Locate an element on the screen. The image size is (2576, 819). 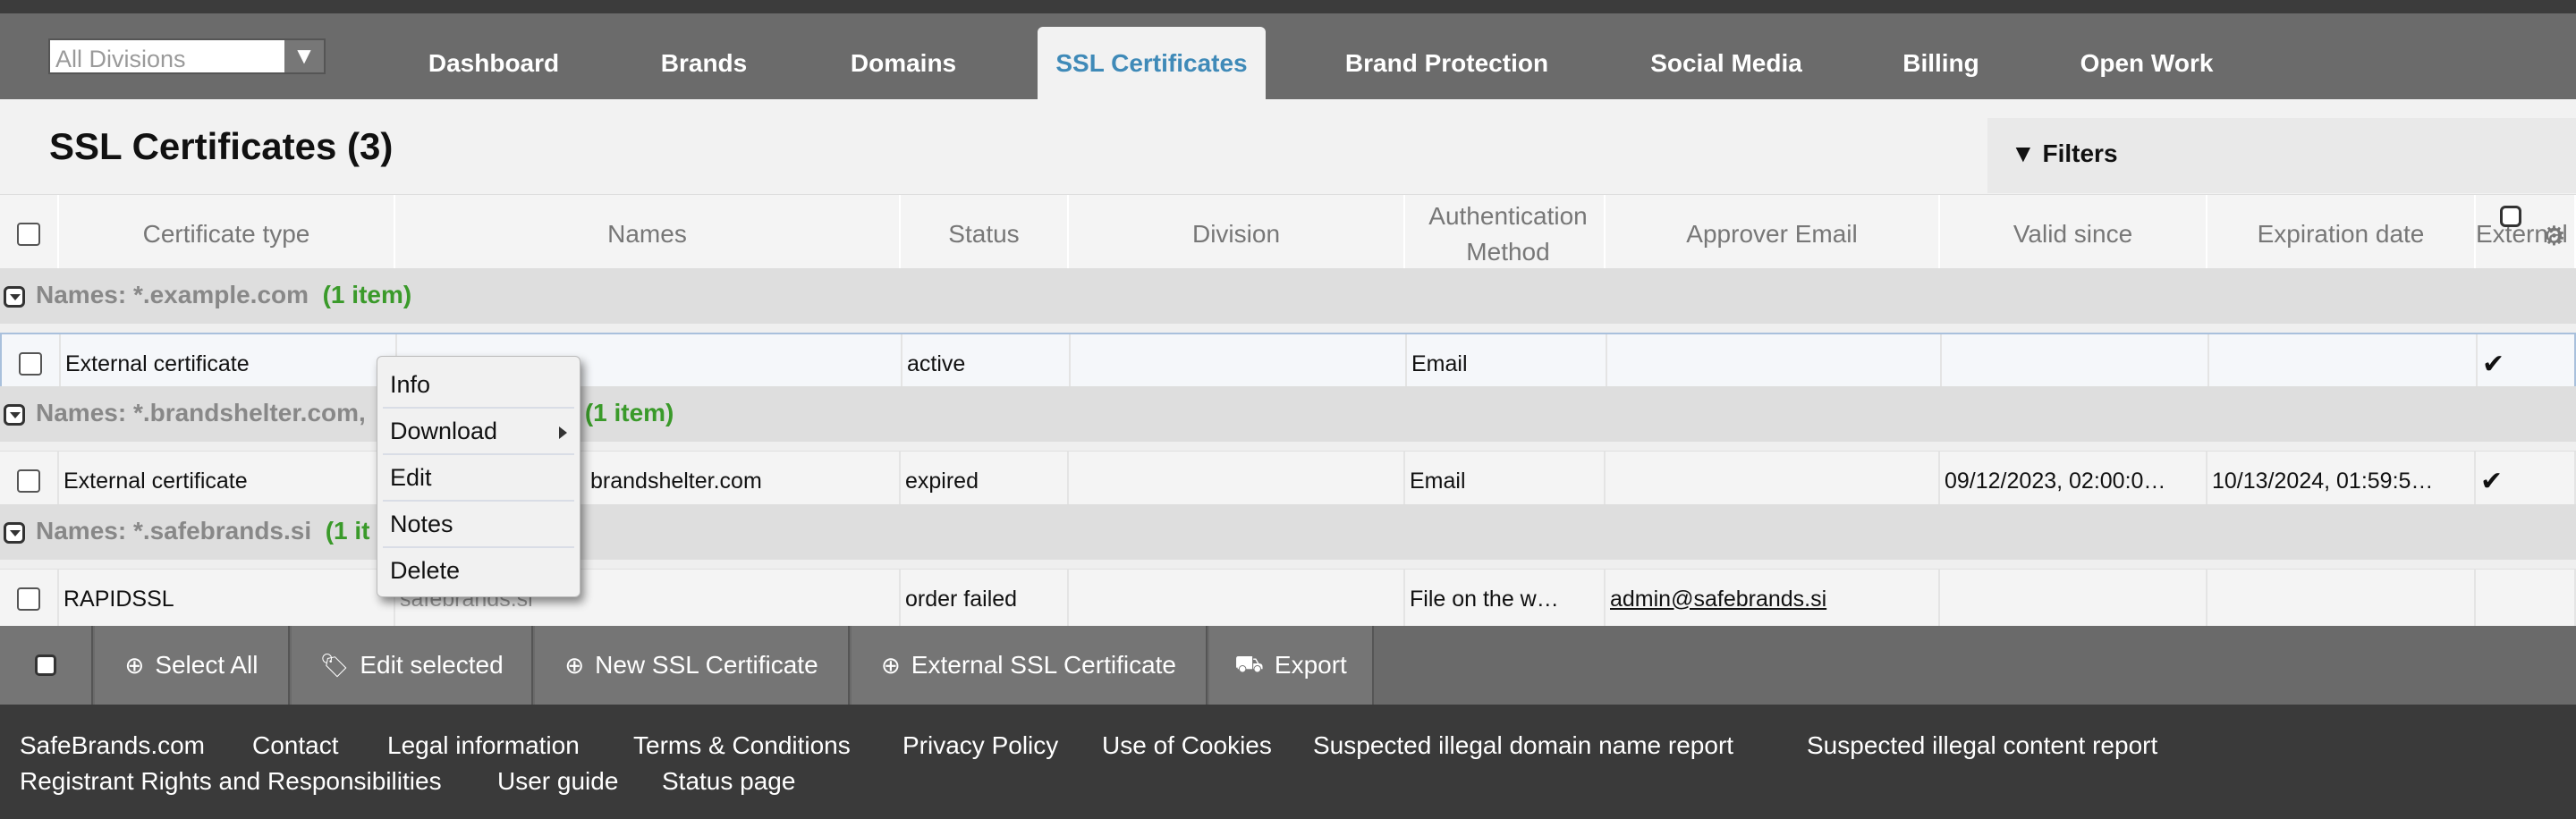
footer-link-legal: Legal information is located at coordinates (483, 745).